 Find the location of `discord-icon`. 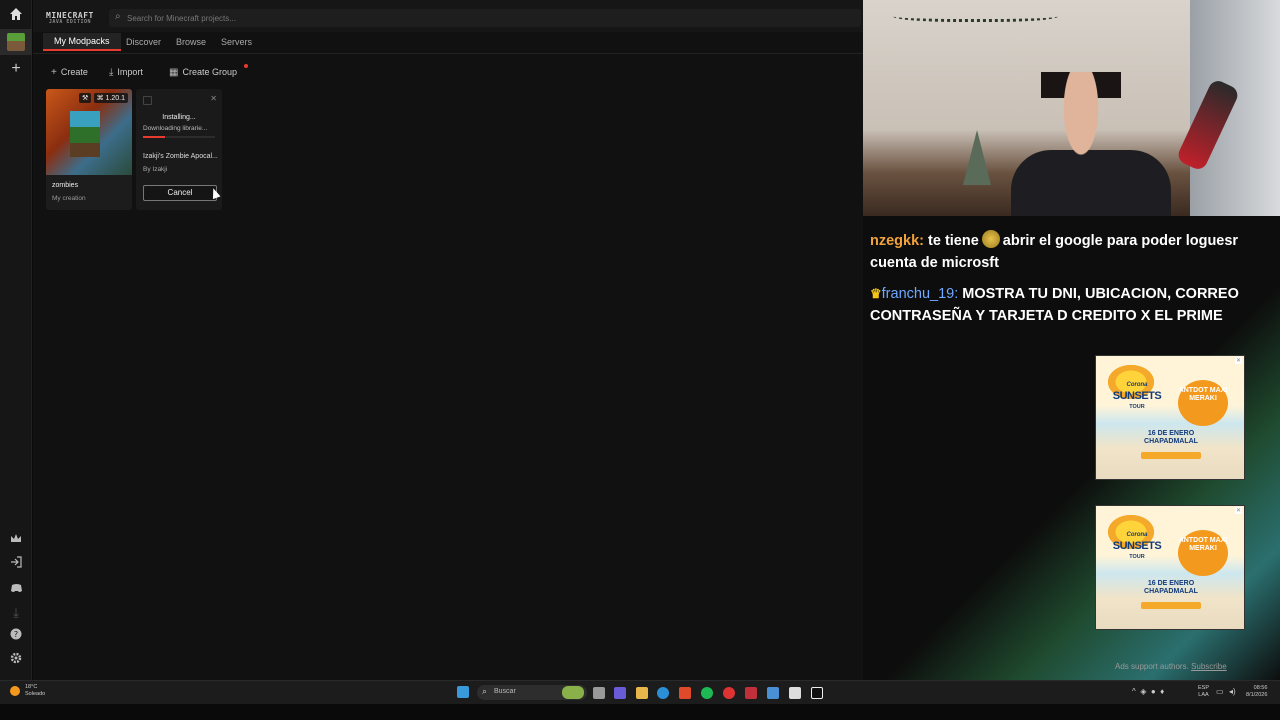

discord-icon is located at coordinates (16, 589).